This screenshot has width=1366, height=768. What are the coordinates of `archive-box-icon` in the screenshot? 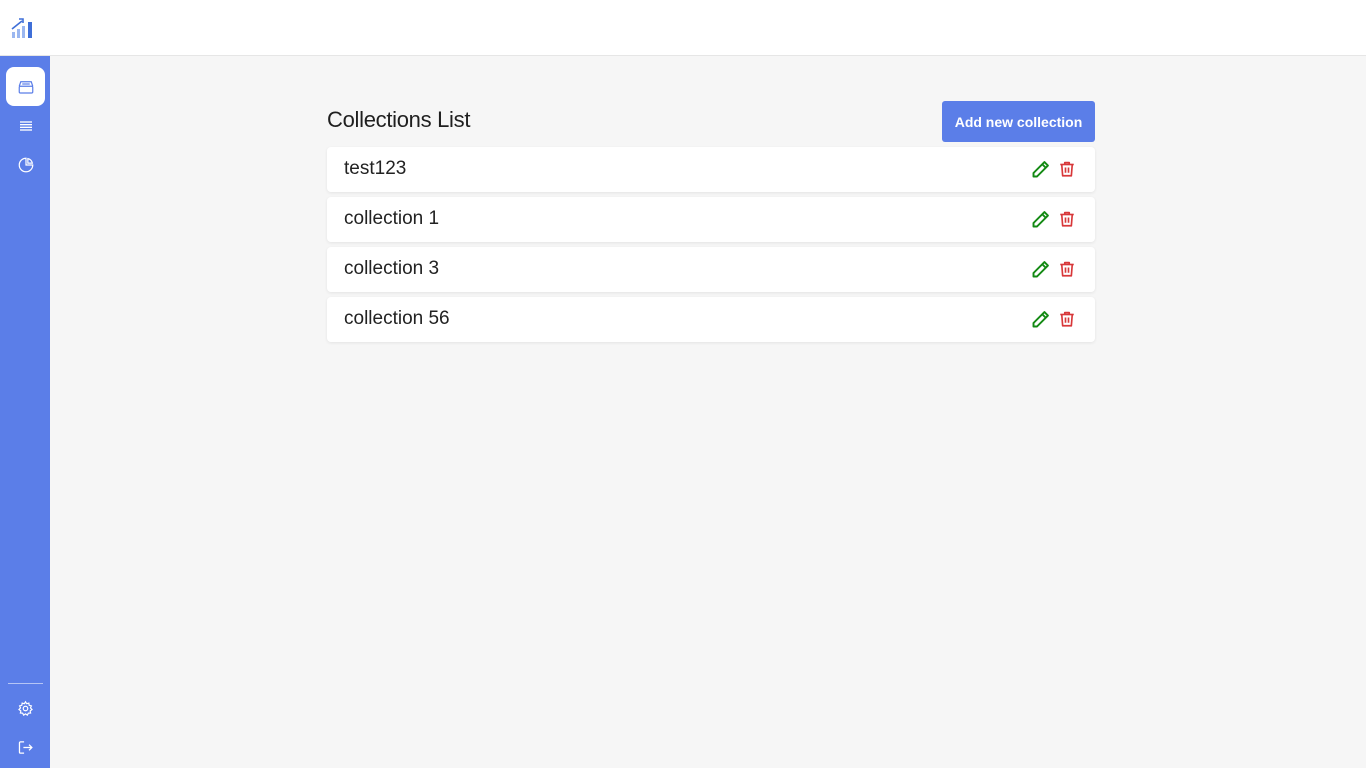 It's located at (25, 87).